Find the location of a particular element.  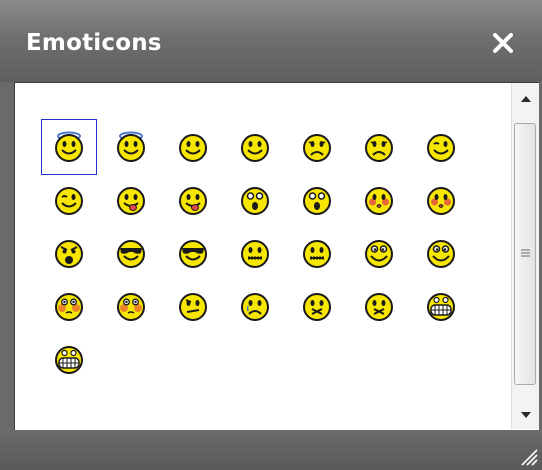

emoticon-sealed is located at coordinates (317, 306).